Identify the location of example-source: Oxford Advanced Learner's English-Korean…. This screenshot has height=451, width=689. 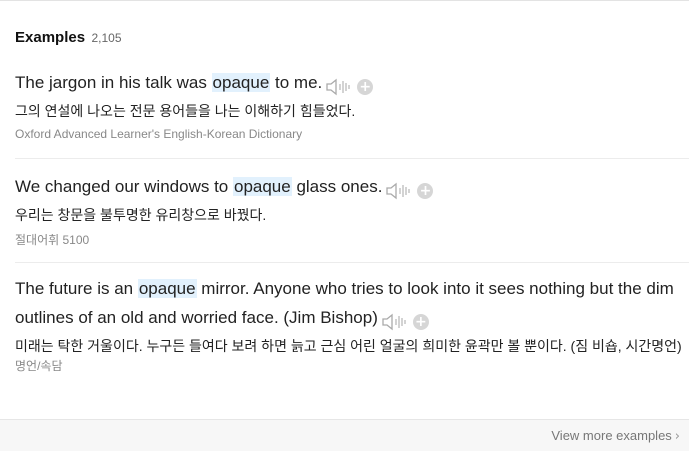
(352, 134).